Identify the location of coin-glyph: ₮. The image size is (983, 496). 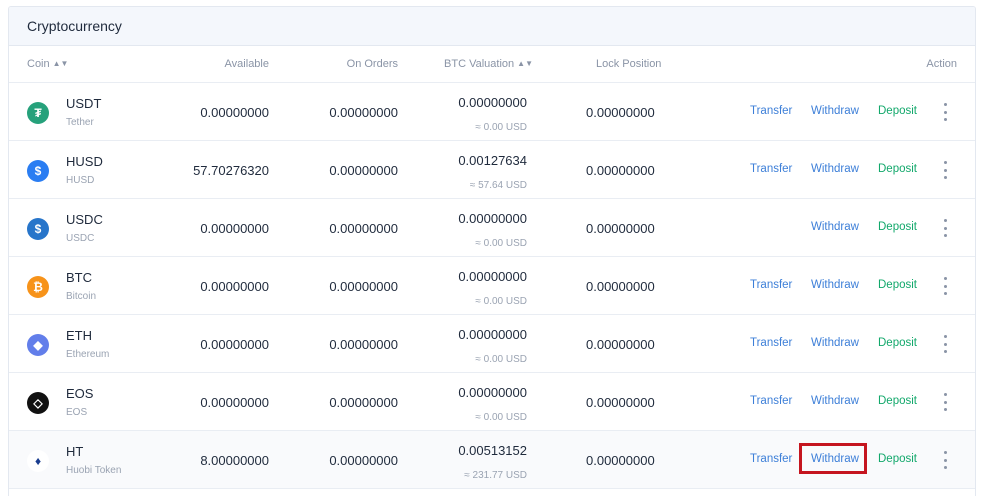
(38, 113).